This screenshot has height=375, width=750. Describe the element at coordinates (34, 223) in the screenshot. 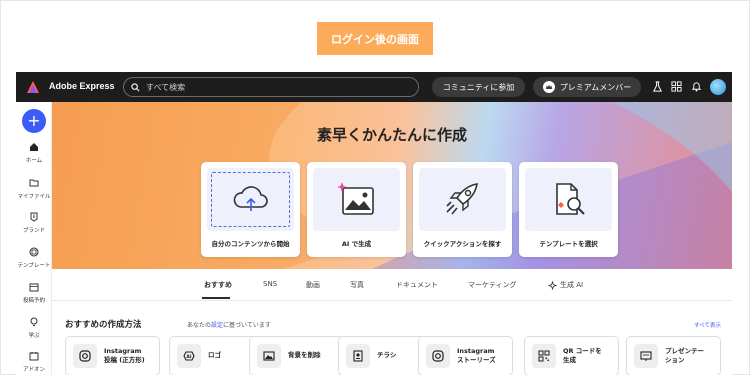

I see `sidebar-item-brand: B ブランド` at that location.